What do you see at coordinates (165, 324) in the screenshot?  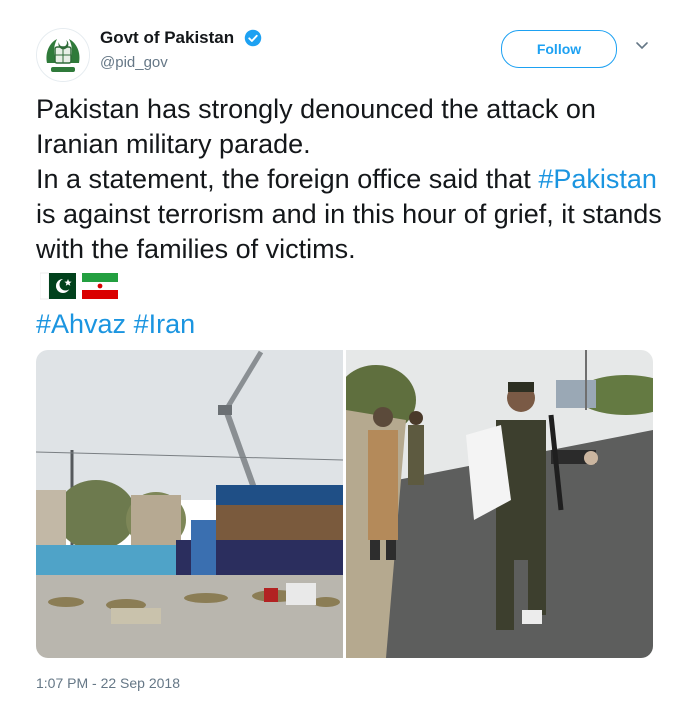 I see `hashtag-iran-link: #Iran` at bounding box center [165, 324].